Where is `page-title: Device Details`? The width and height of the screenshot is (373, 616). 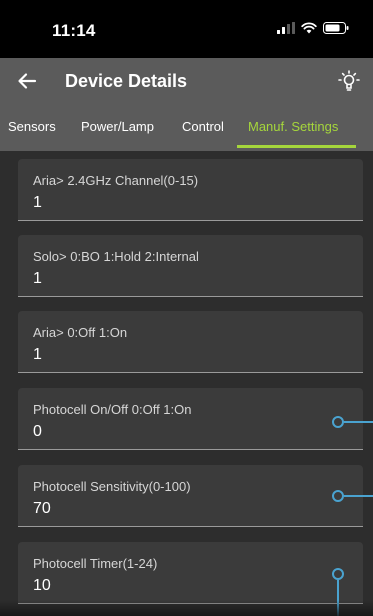 page-title: Device Details is located at coordinates (126, 81).